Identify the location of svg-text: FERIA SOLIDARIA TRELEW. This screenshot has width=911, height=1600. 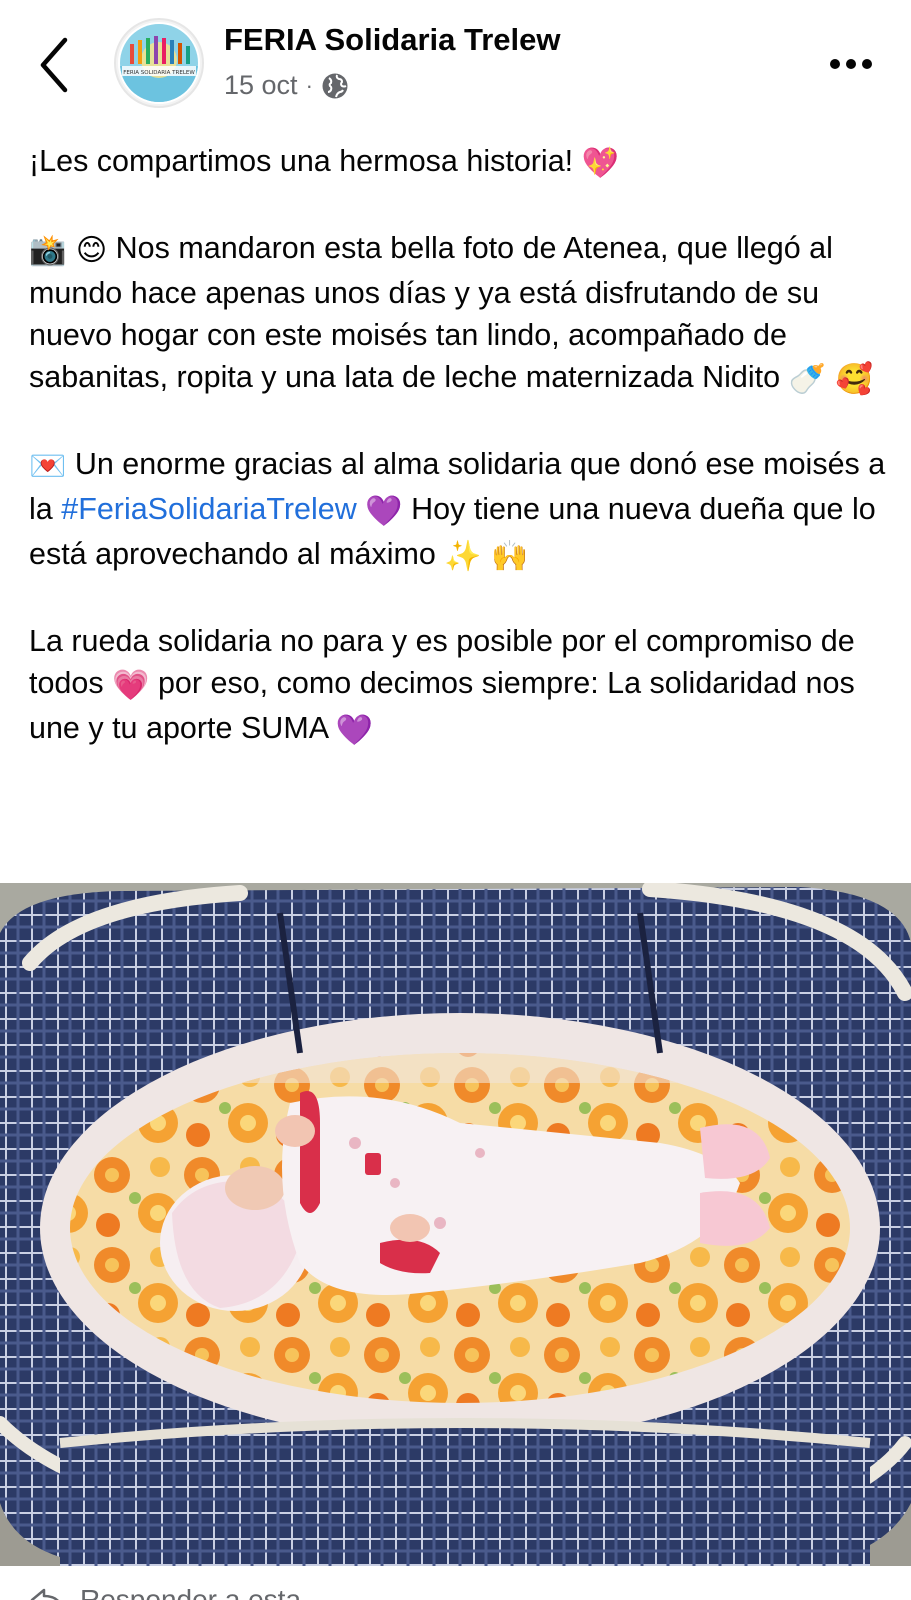
(159, 73).